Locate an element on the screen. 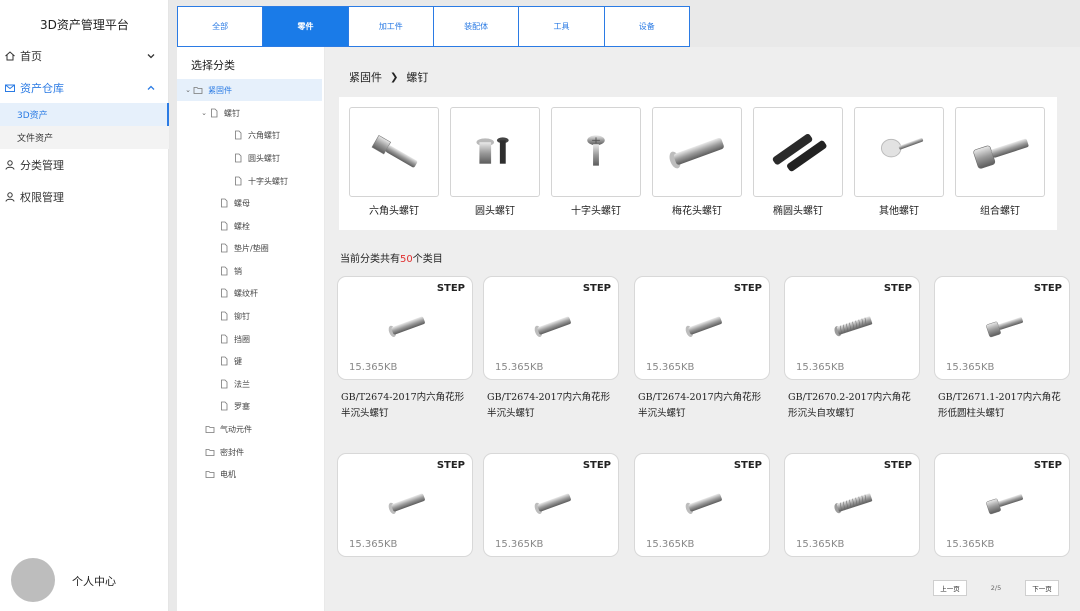  subcategory-card: 组合螺钉 is located at coordinates (1000, 162).